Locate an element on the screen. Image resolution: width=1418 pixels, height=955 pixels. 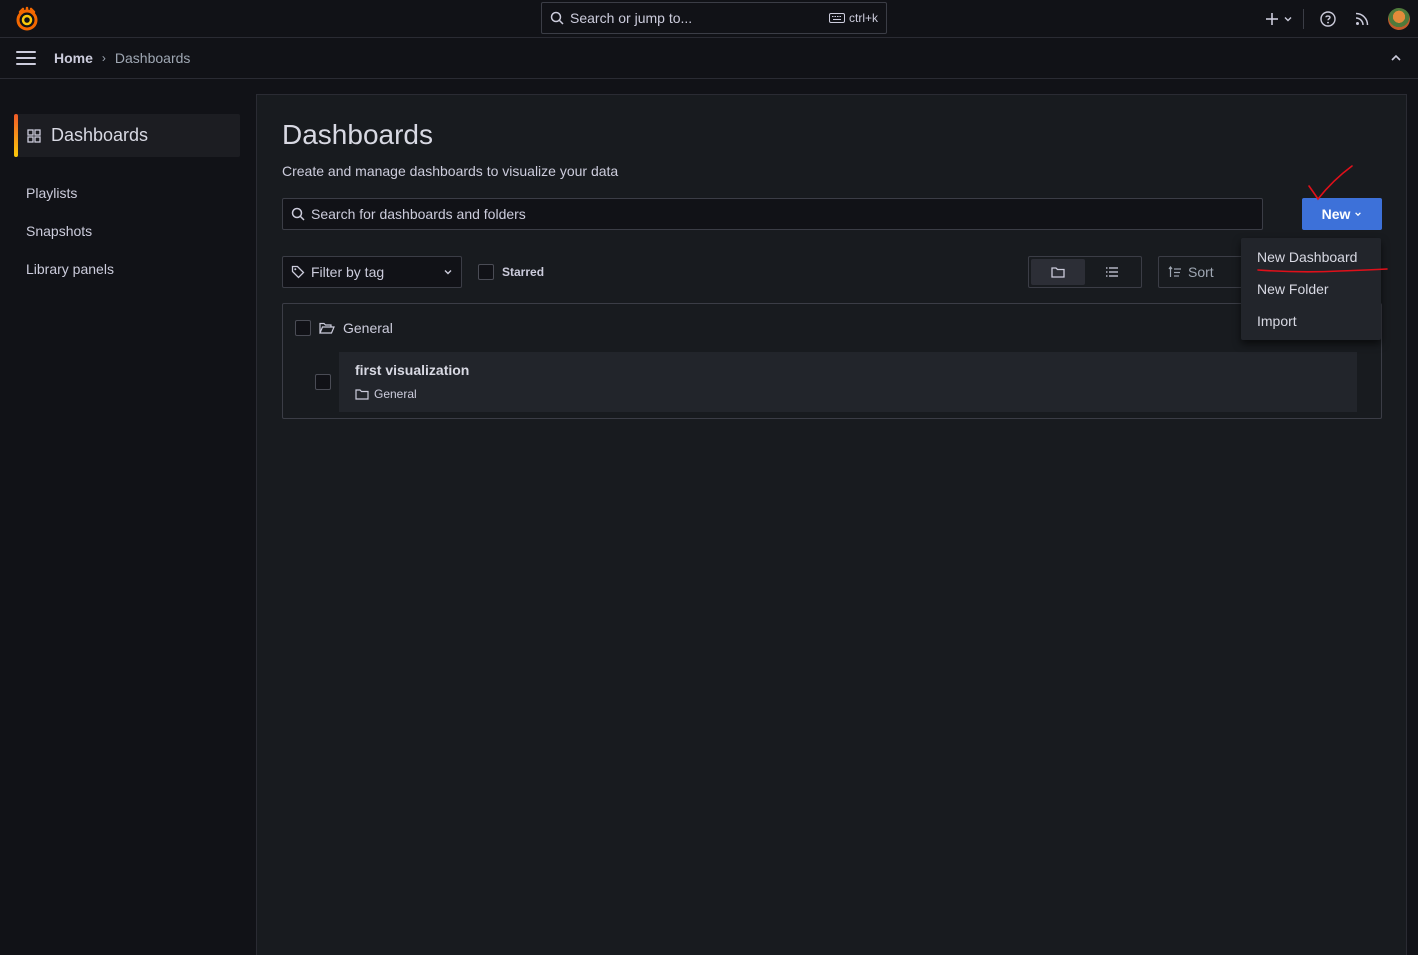
list-icon is located at coordinates (1112, 272).